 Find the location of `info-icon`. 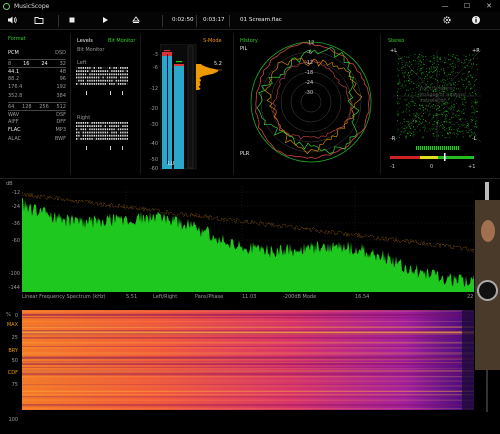

info-icon is located at coordinates (476, 21).